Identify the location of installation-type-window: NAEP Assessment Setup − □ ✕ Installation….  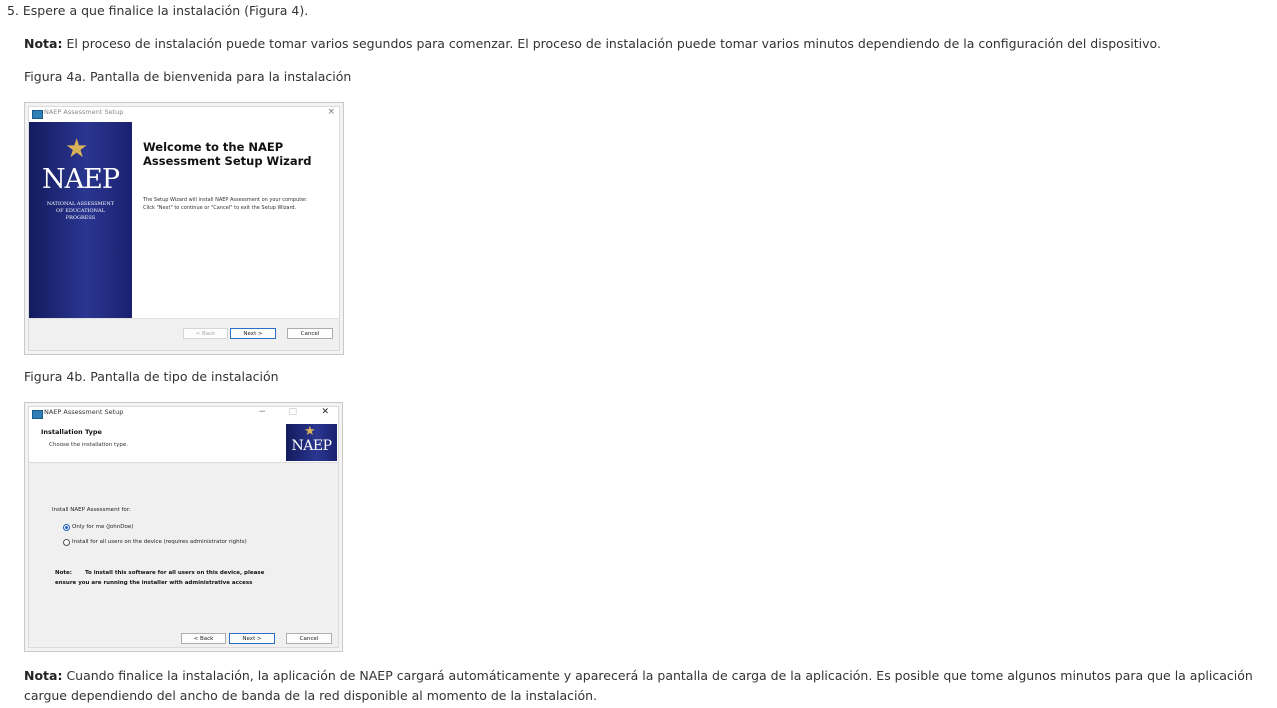
(183, 527).